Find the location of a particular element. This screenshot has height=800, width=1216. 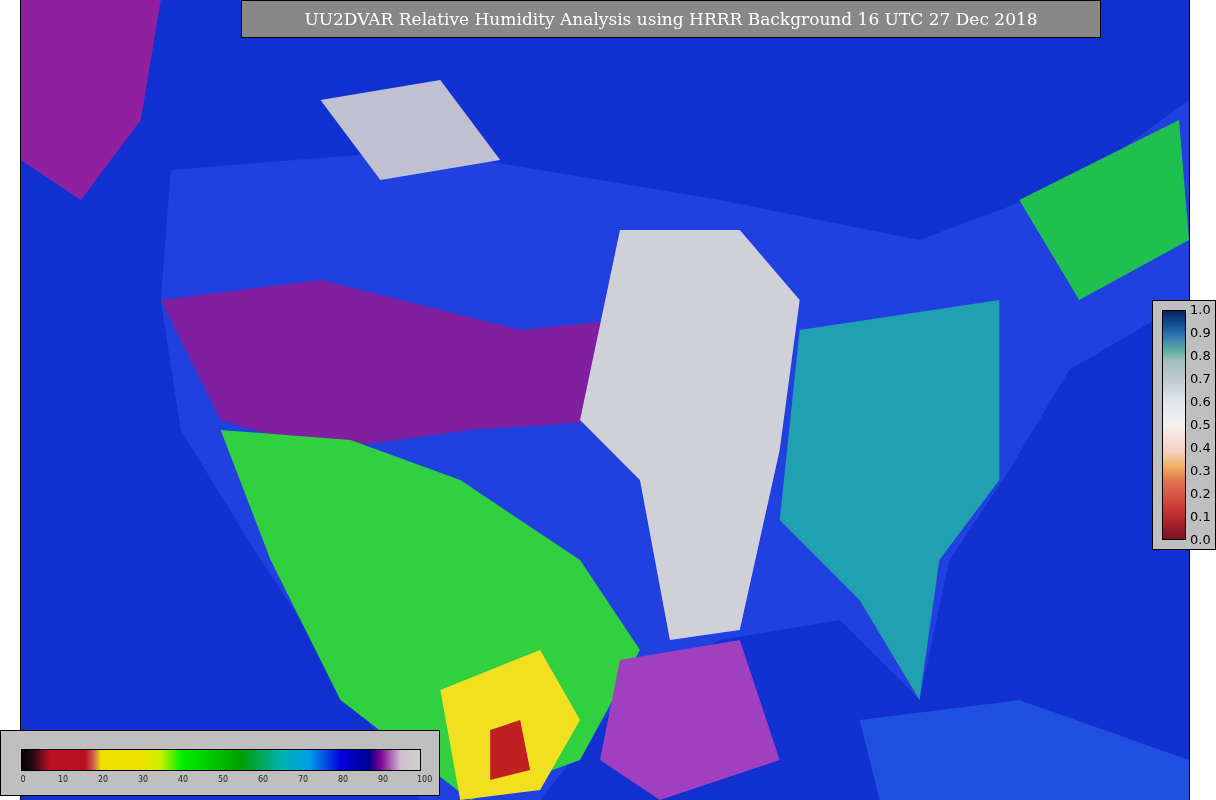

tick-label: 60 is located at coordinates (263, 780).